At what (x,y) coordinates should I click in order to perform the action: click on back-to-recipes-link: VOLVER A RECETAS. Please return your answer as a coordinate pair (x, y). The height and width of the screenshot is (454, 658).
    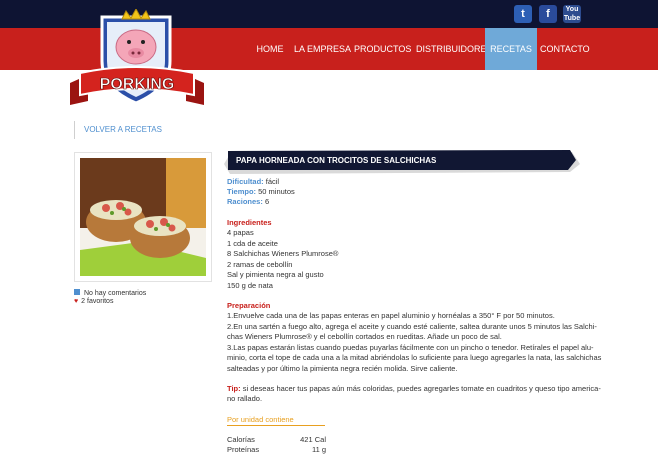
    Looking at the image, I should click on (118, 130).